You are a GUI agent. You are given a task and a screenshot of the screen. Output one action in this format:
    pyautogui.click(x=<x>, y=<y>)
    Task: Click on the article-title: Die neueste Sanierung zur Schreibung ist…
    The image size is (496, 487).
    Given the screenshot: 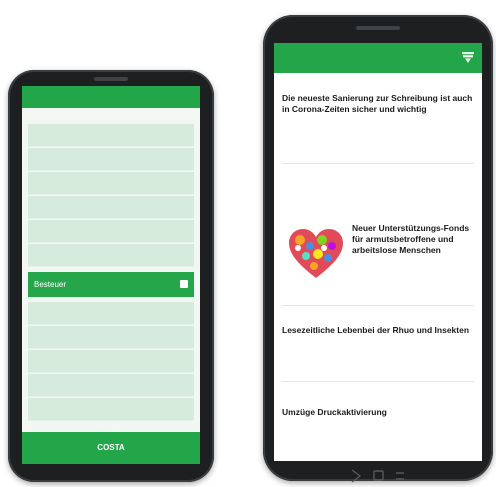 What is the action you would take?
    pyautogui.click(x=377, y=103)
    